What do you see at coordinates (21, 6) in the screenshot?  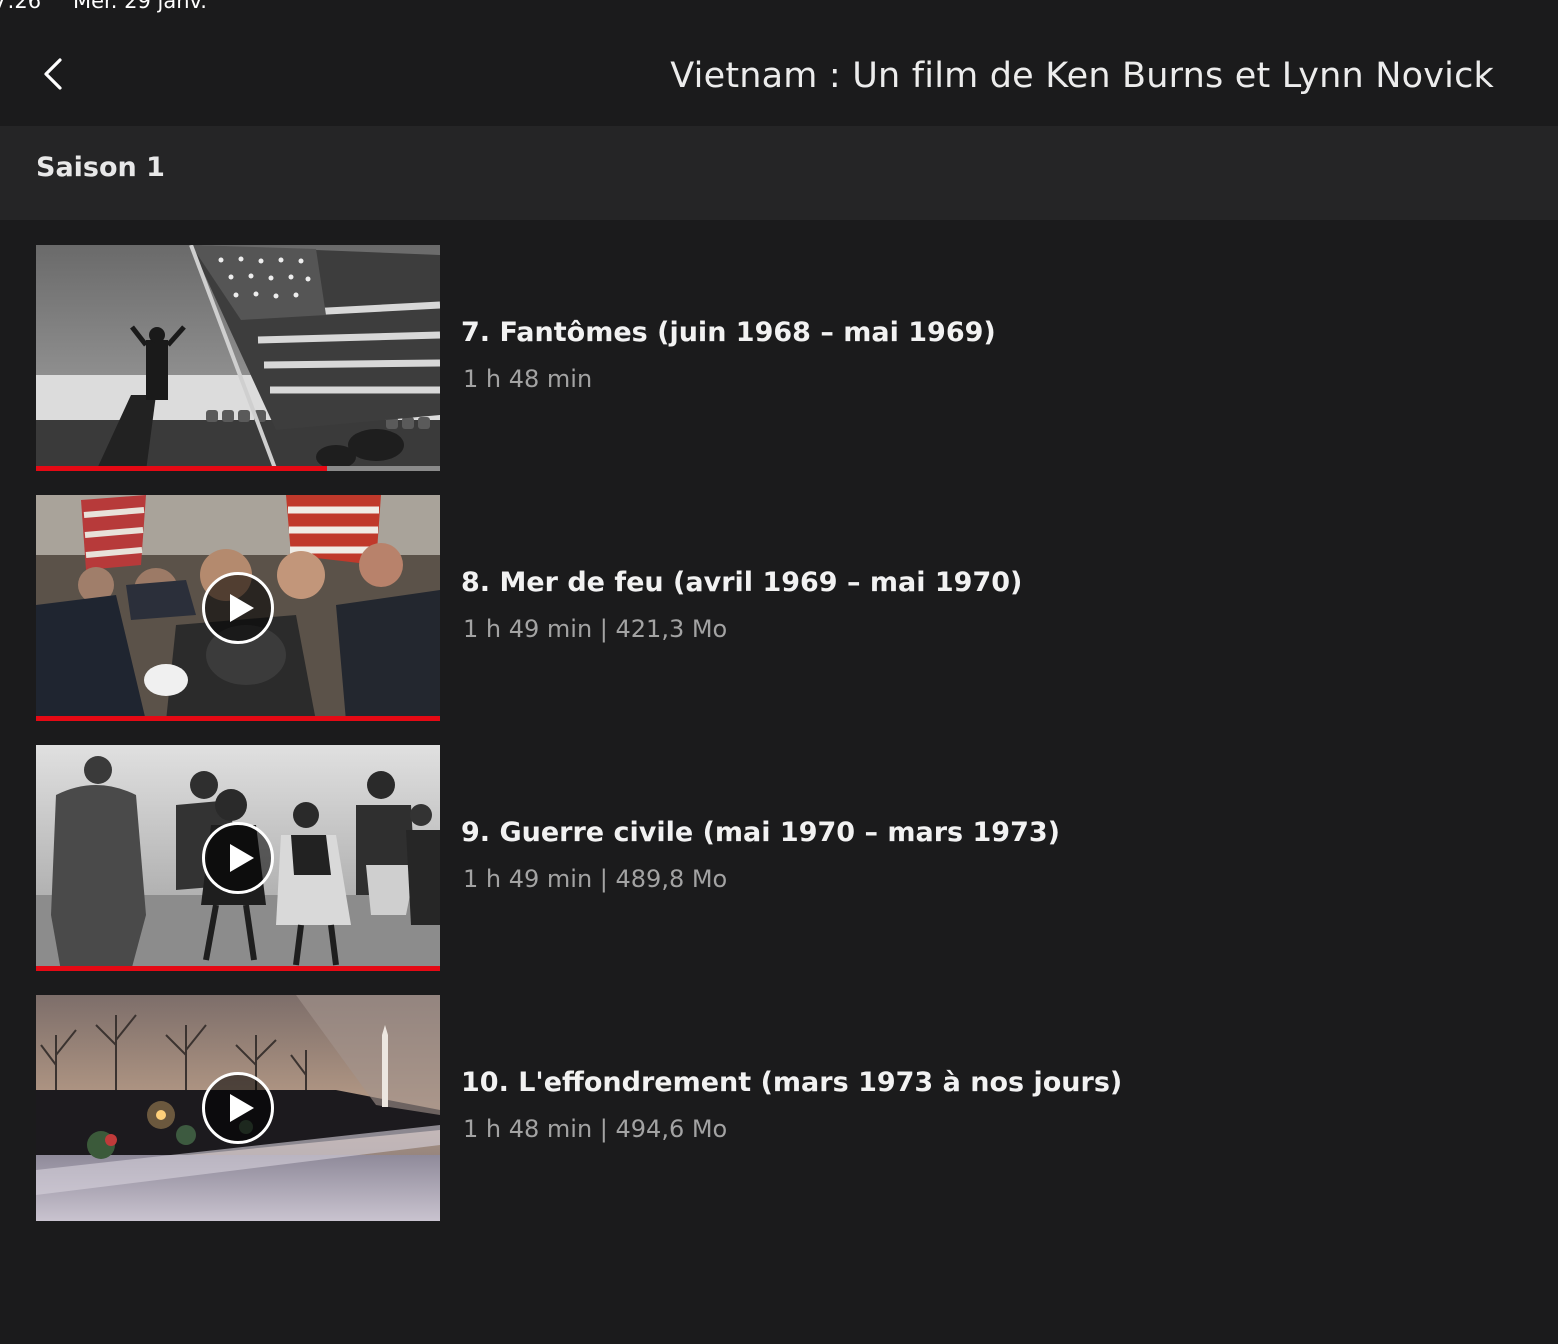 I see `status-time: 7:26` at bounding box center [21, 6].